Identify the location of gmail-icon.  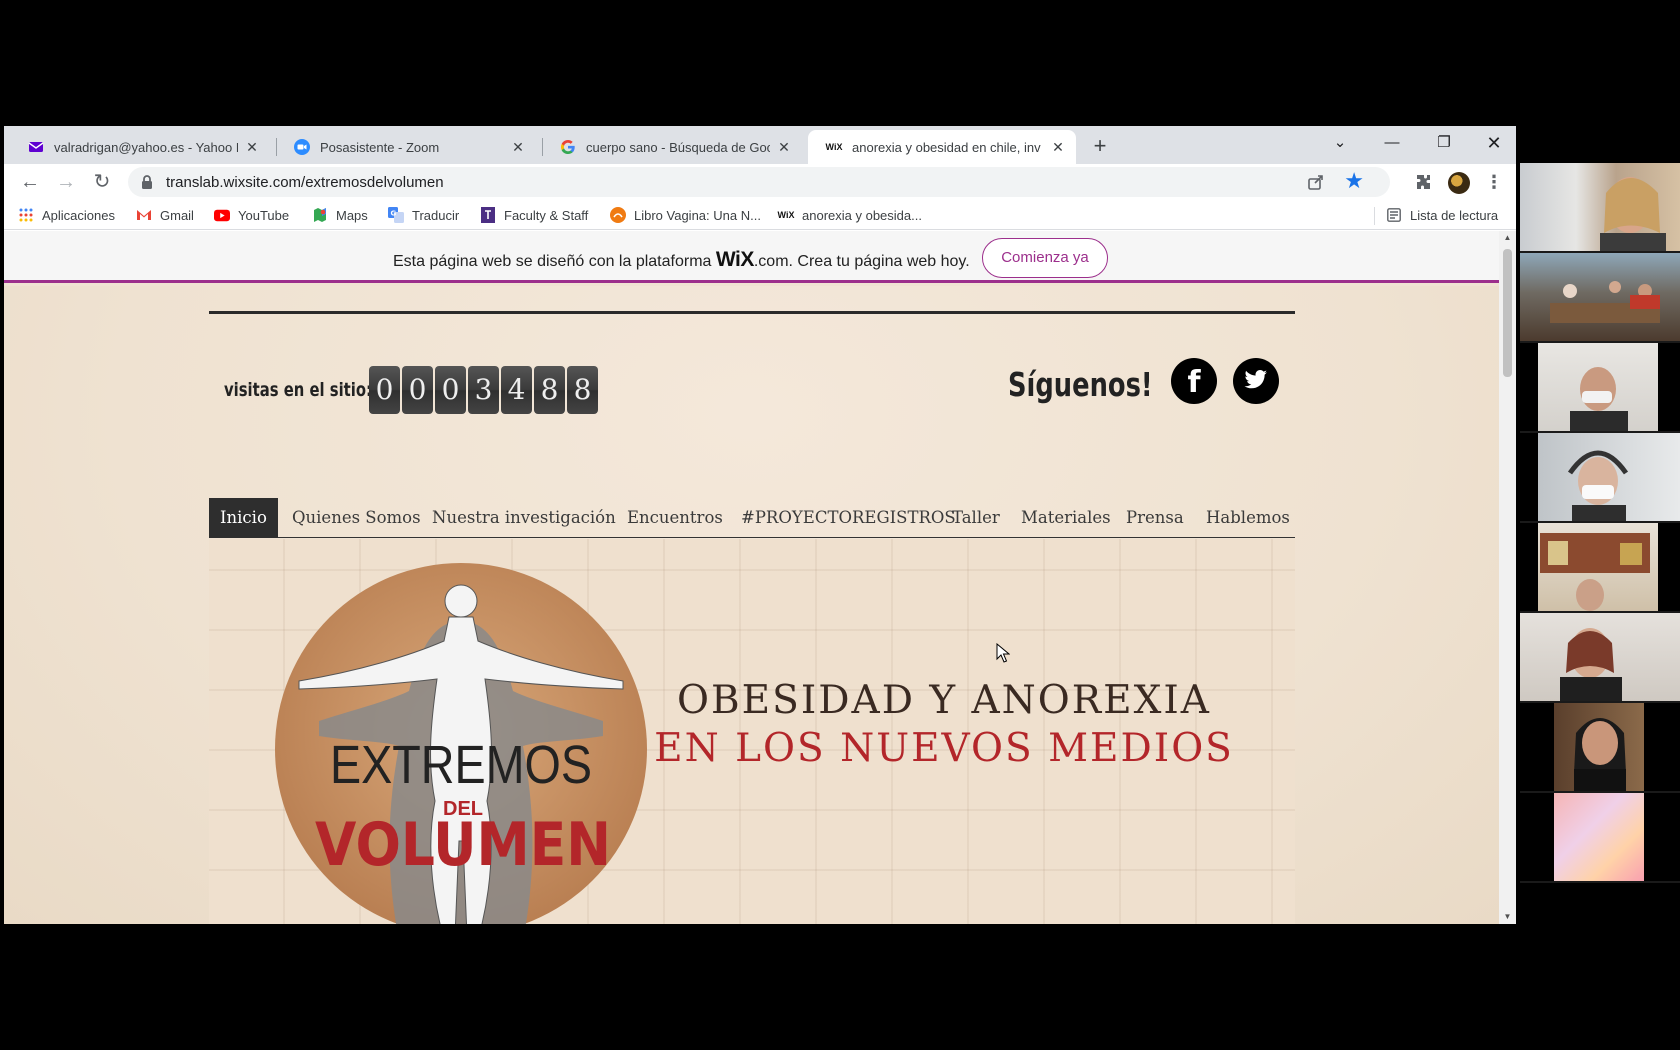
(144, 215).